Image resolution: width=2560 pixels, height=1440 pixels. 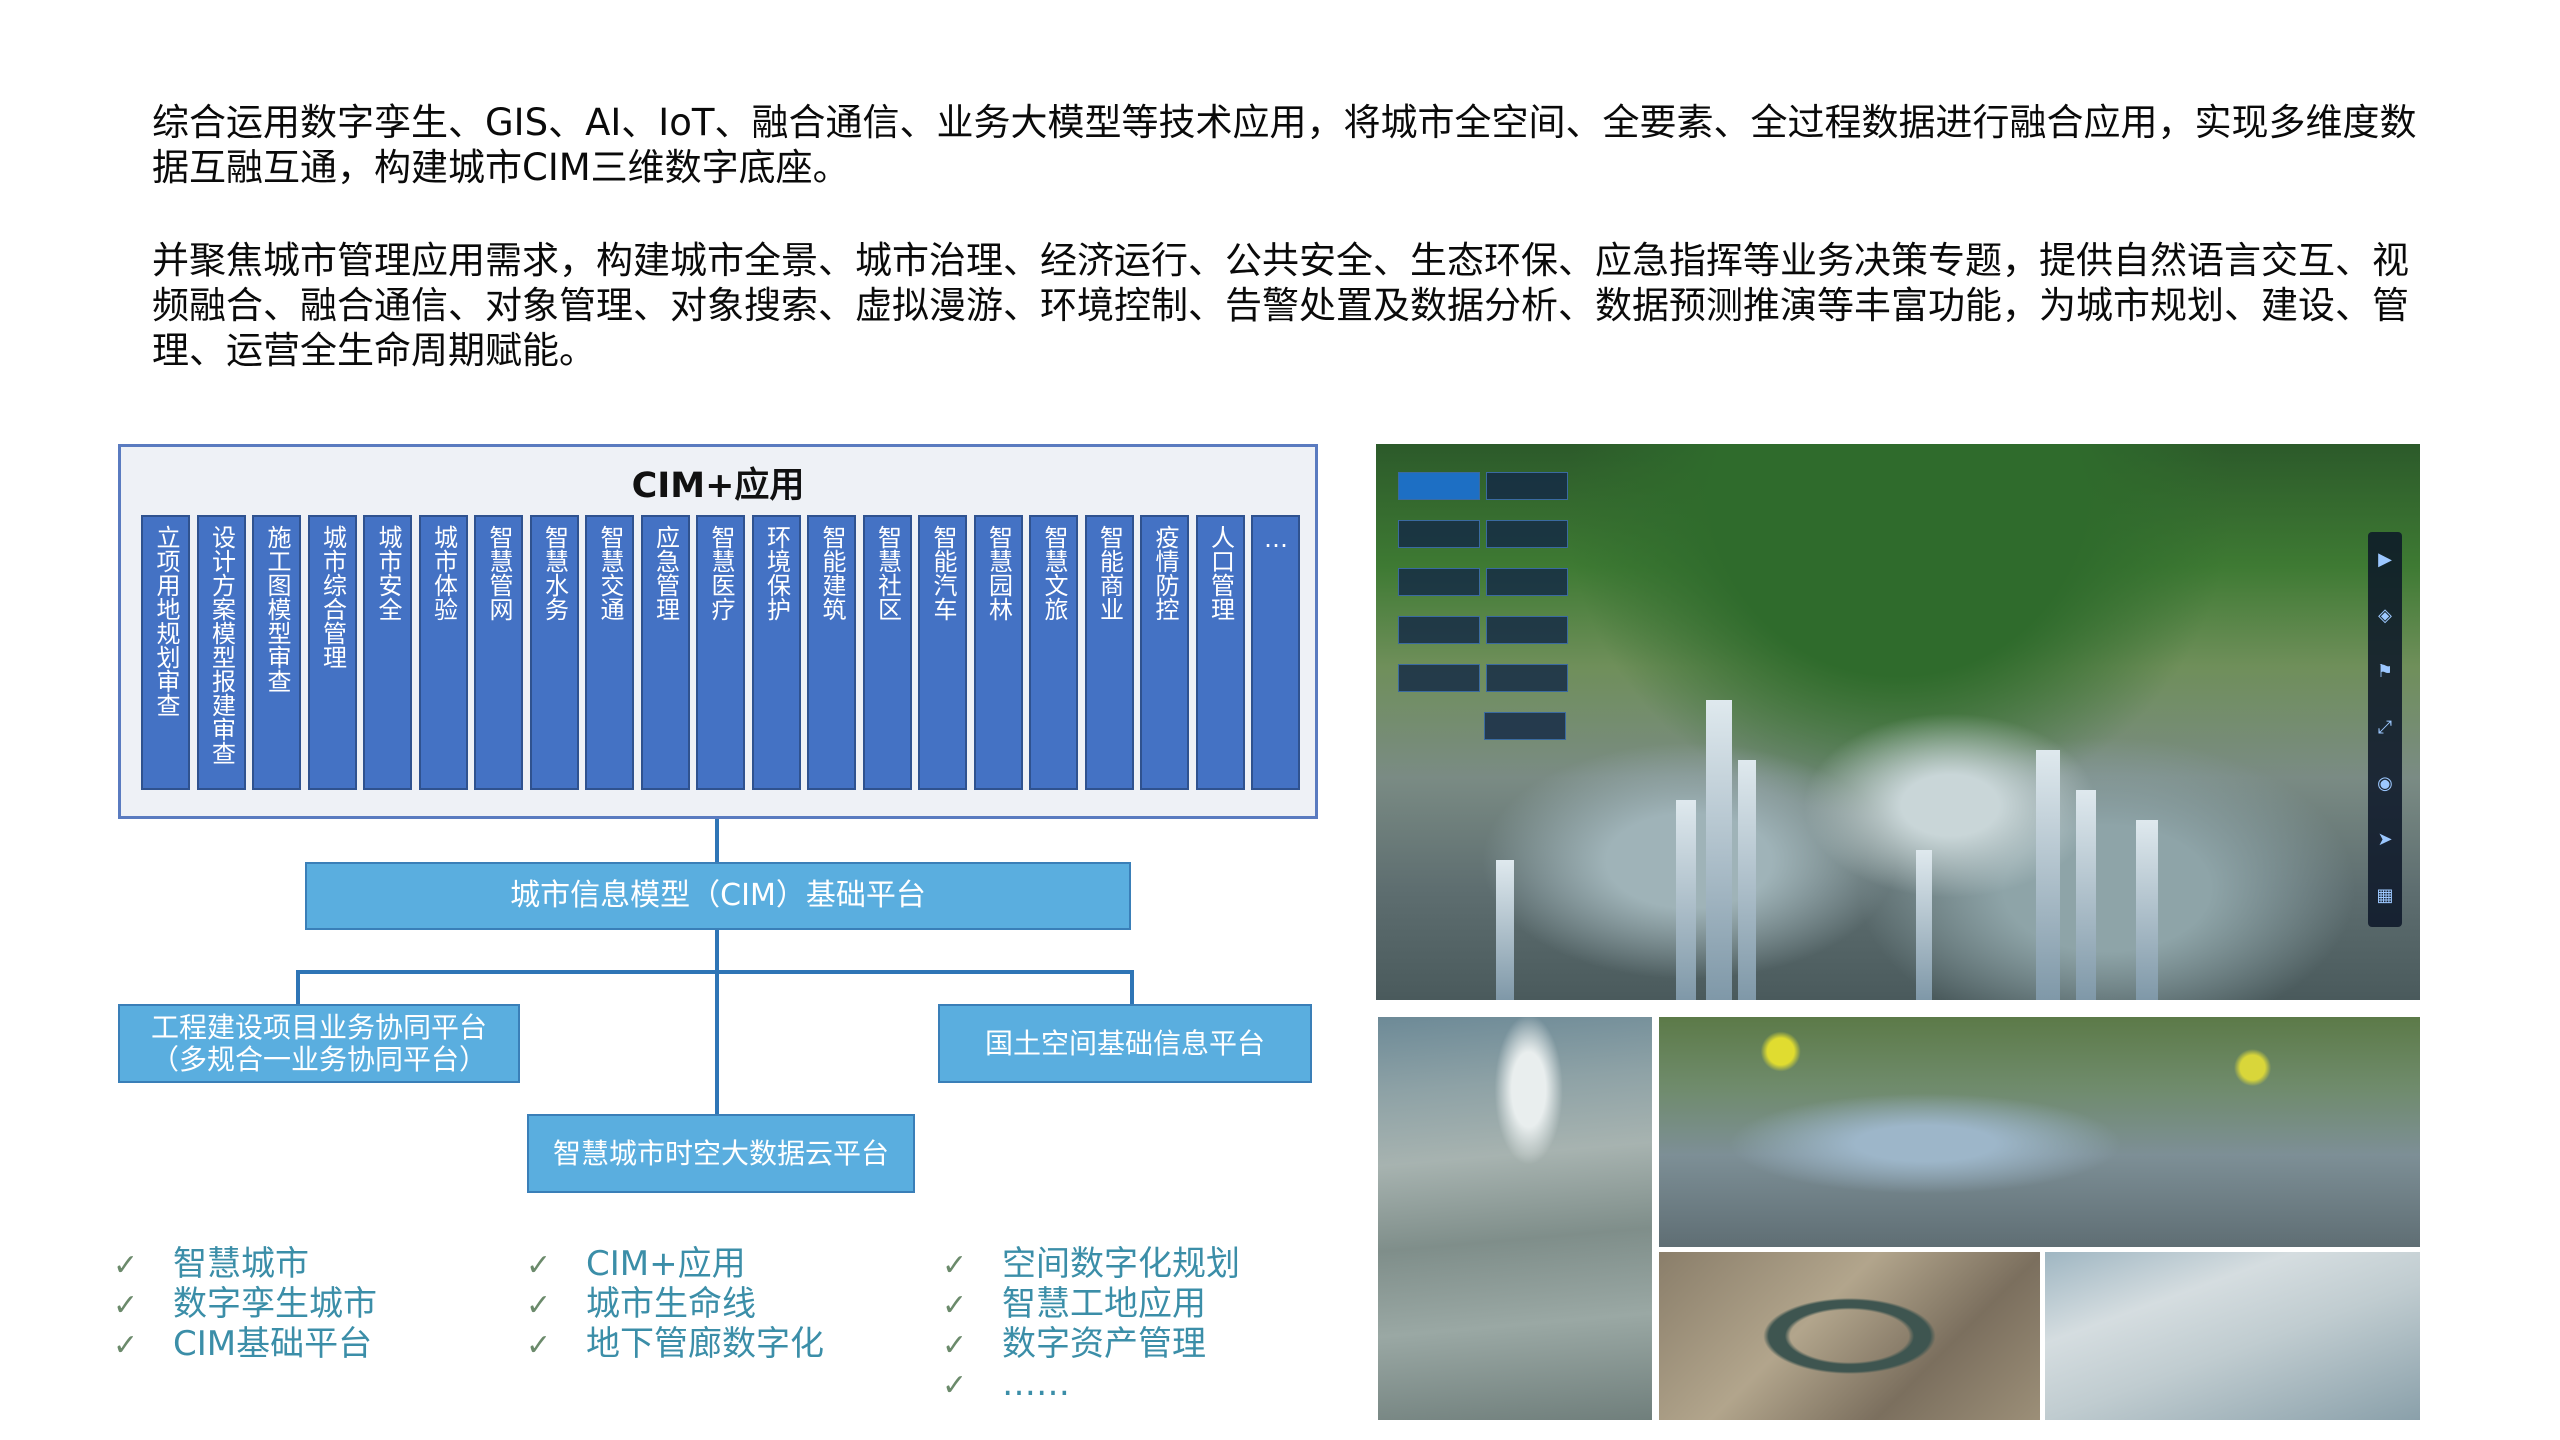 What do you see at coordinates (1104, 1304) in the screenshot?
I see `checklist-item-label: 智慧工地应用` at bounding box center [1104, 1304].